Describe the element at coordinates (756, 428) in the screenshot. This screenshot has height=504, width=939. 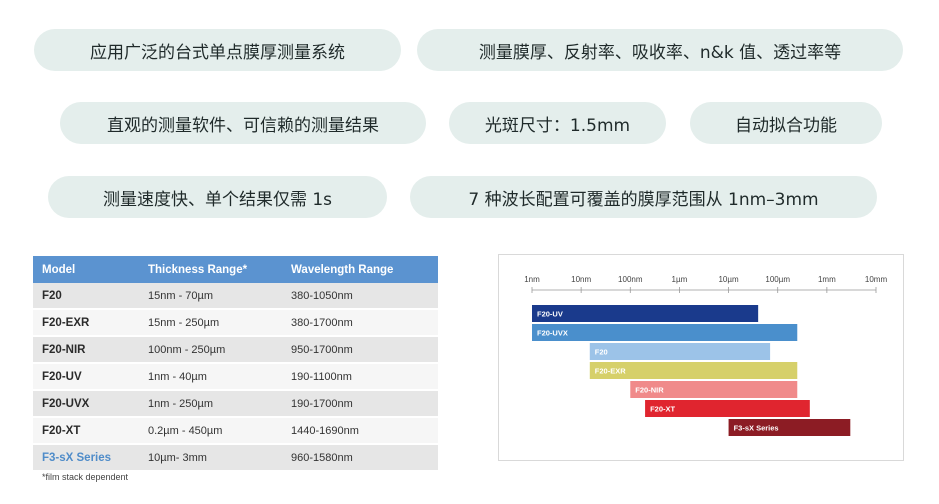
I see `range-bar-label: F3-sX Series` at that location.